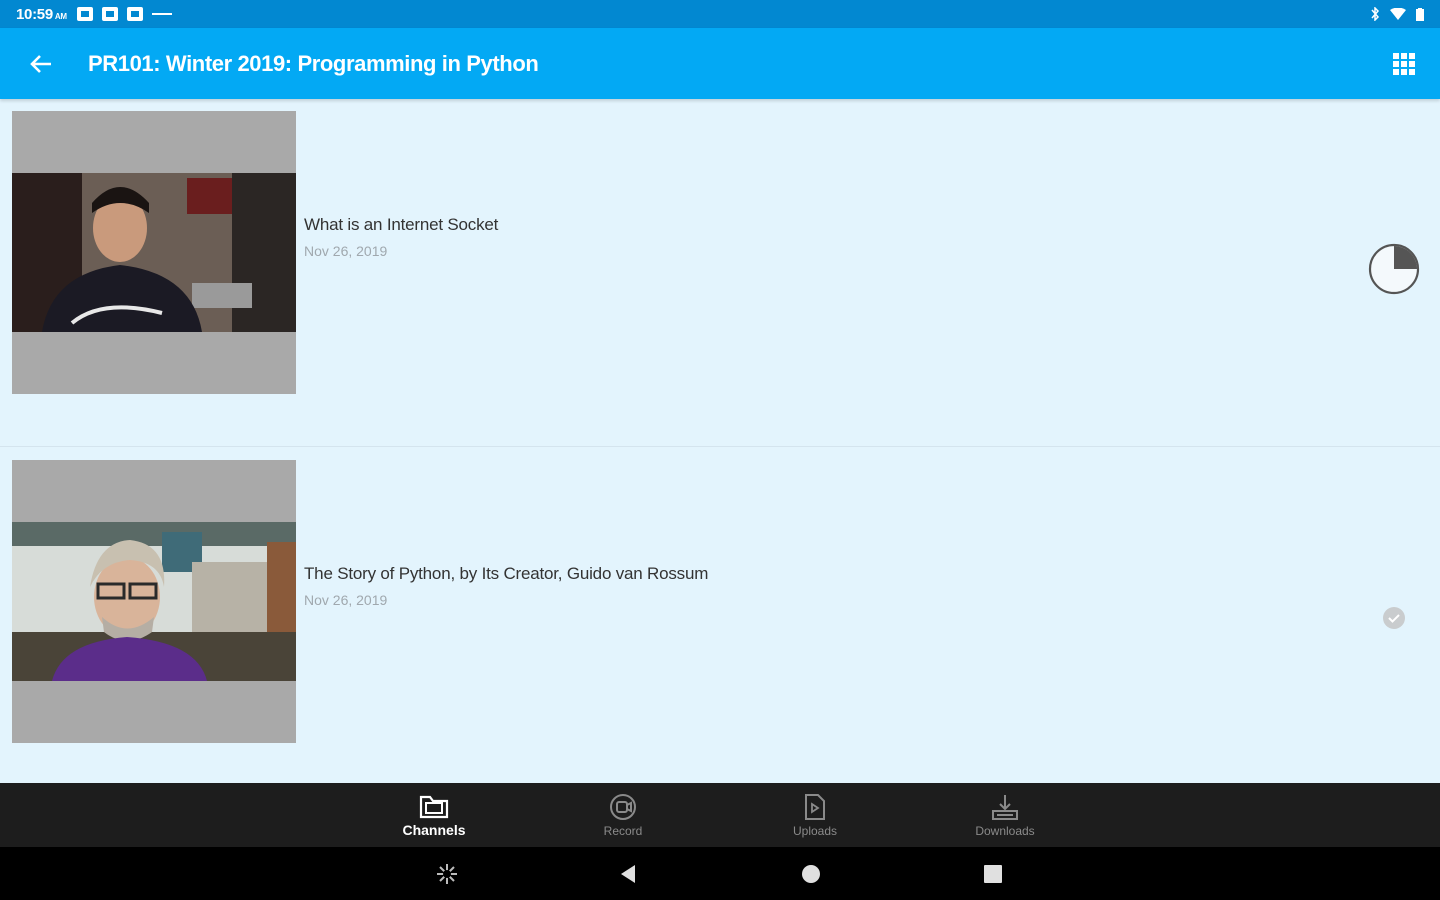 This screenshot has height=900, width=1440. I want to click on notification-icons, so click(124, 14).